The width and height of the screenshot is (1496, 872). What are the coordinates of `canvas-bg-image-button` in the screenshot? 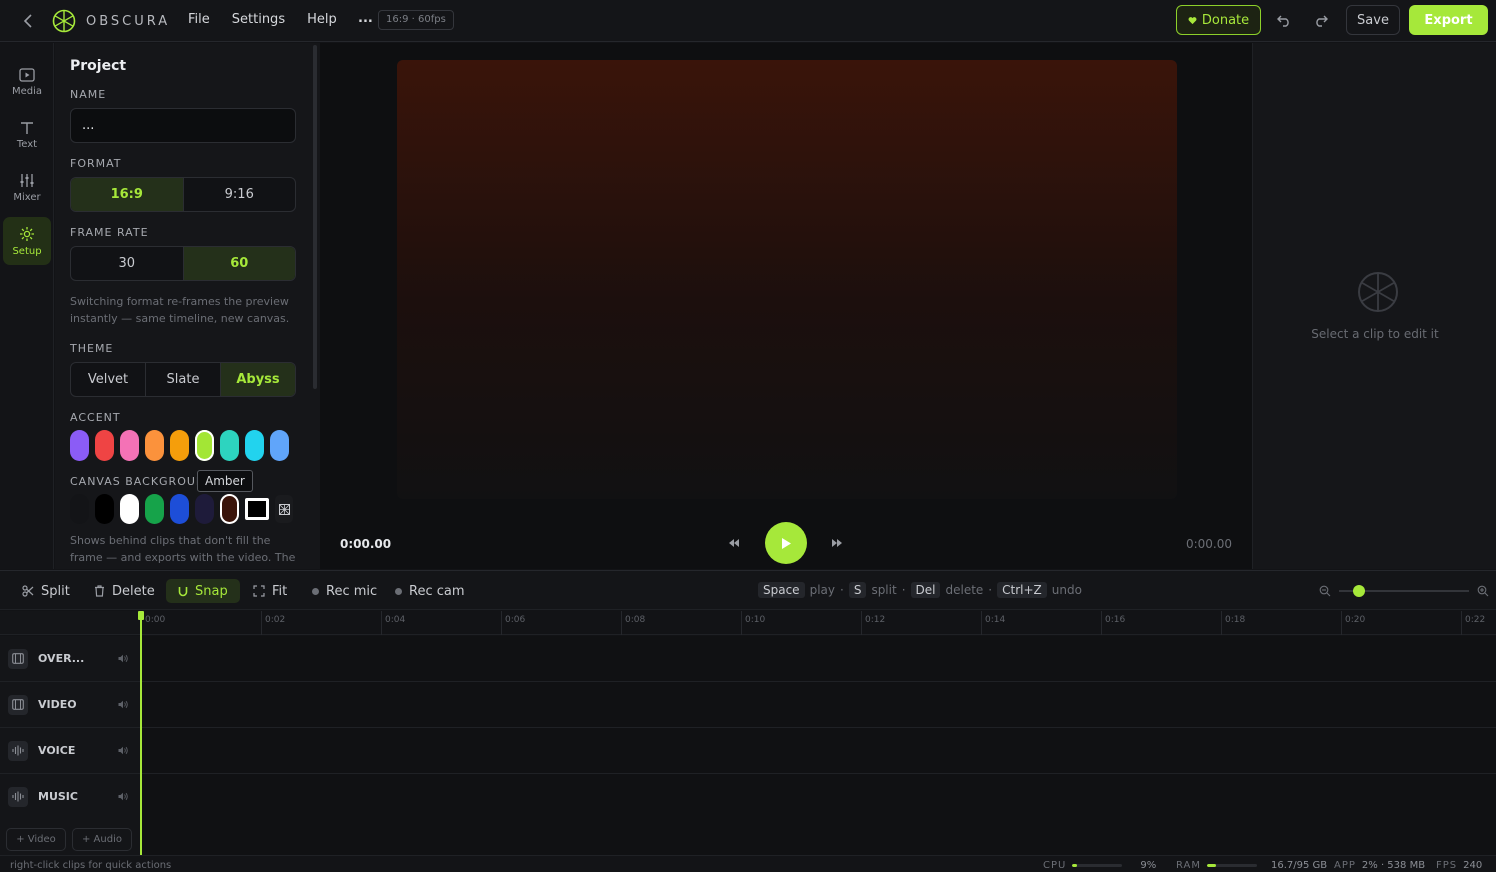 It's located at (284, 509).